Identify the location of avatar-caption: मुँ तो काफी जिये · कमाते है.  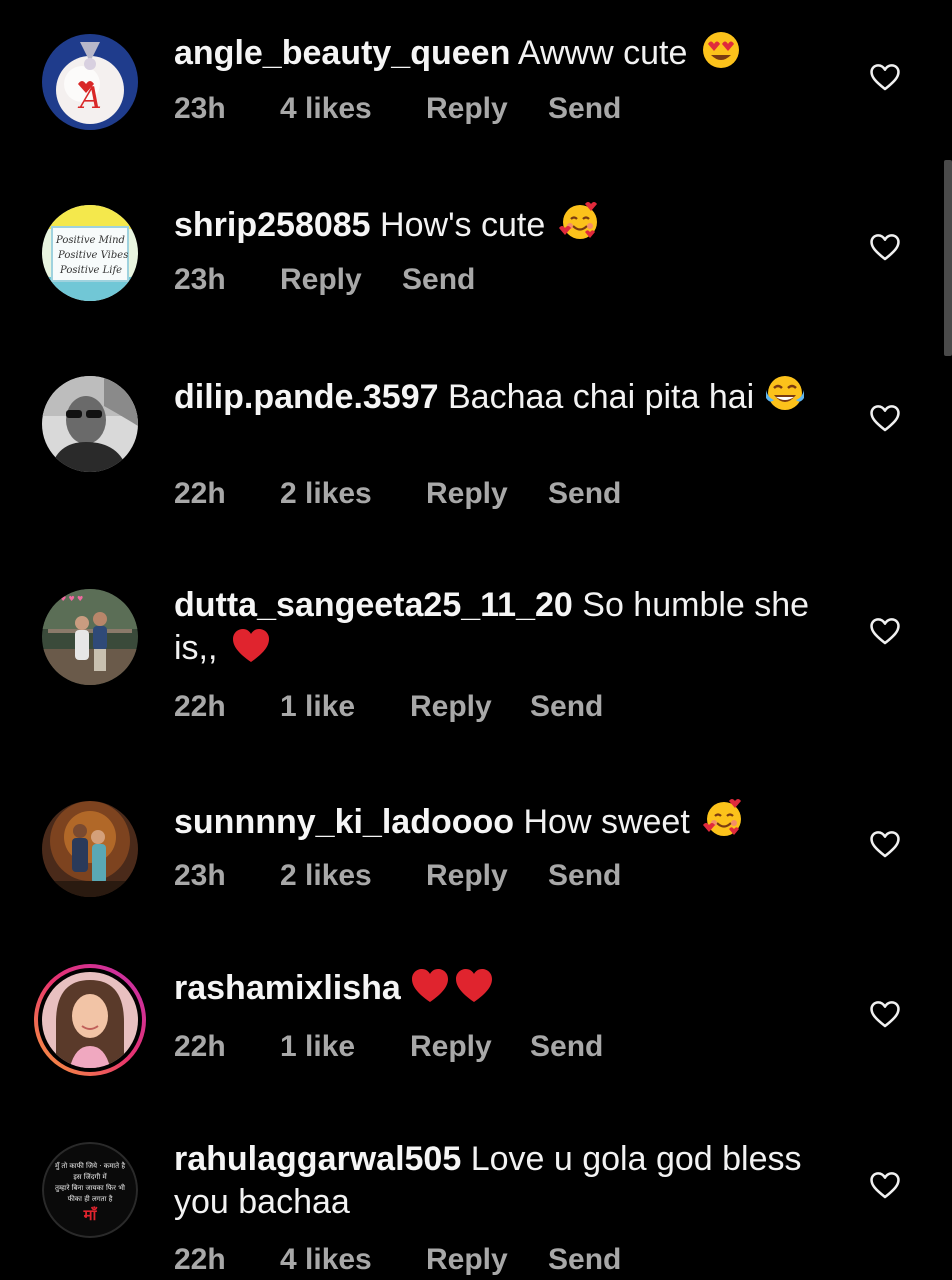
(90, 1165).